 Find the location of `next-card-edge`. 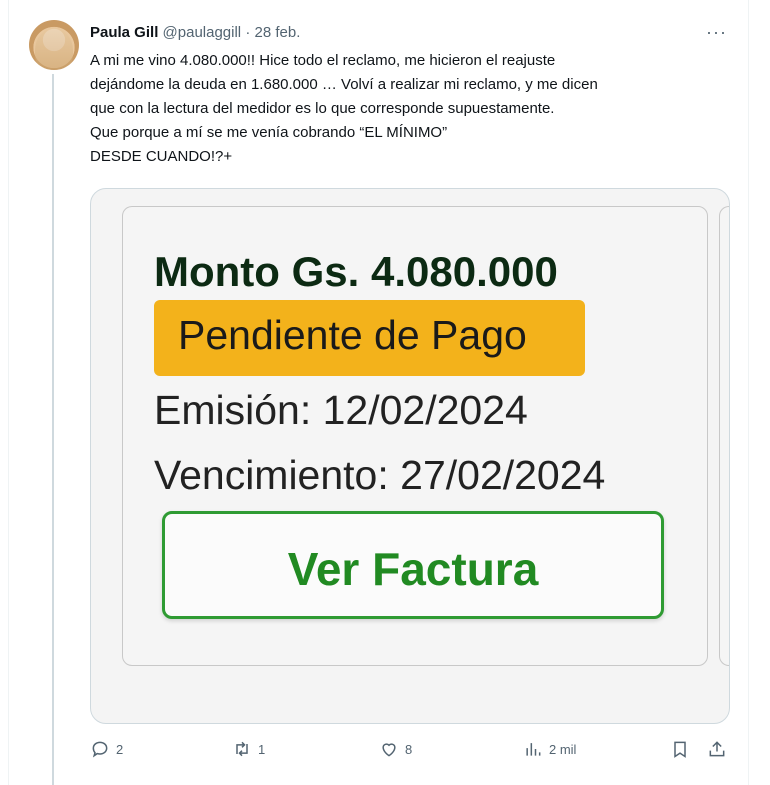

next-card-edge is located at coordinates (724, 436).